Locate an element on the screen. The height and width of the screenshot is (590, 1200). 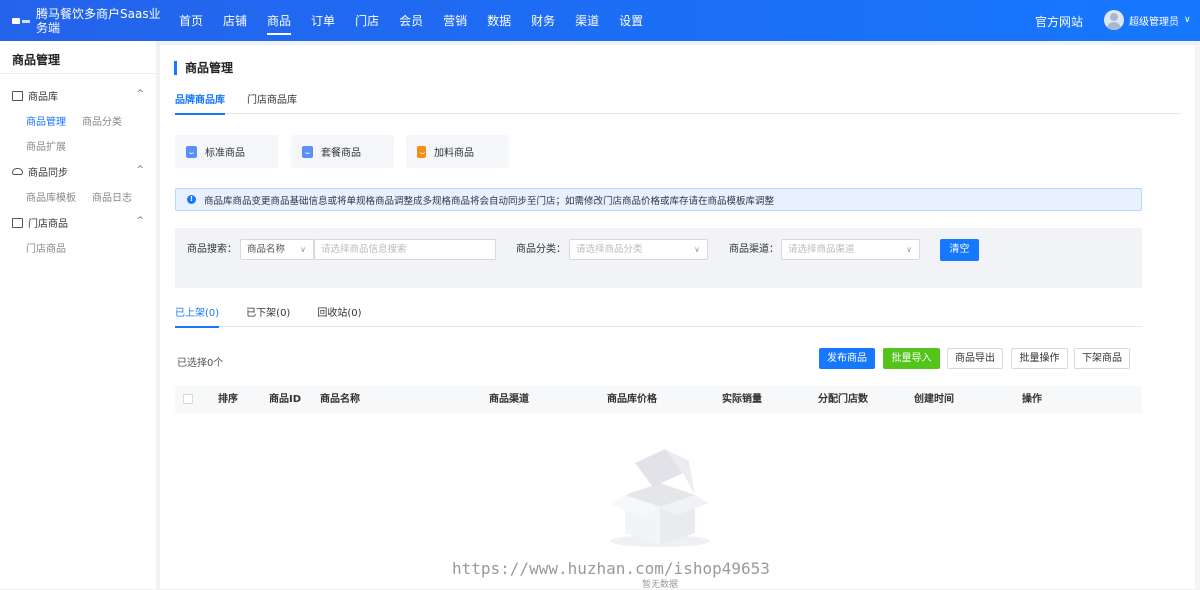
type-card-standard: 标准商品 is located at coordinates (226, 151).